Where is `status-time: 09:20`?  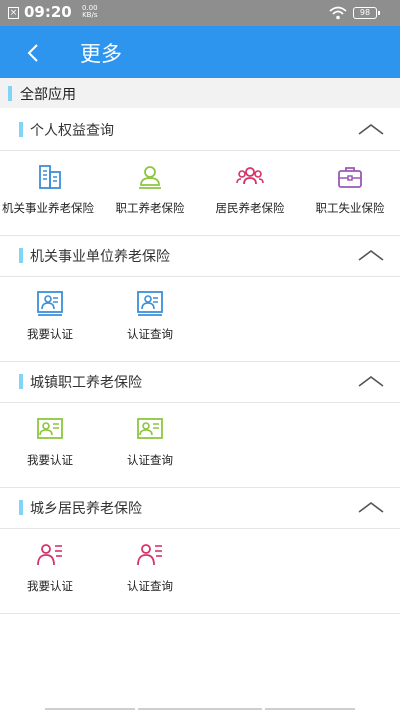
status-time: 09:20 is located at coordinates (48, 12).